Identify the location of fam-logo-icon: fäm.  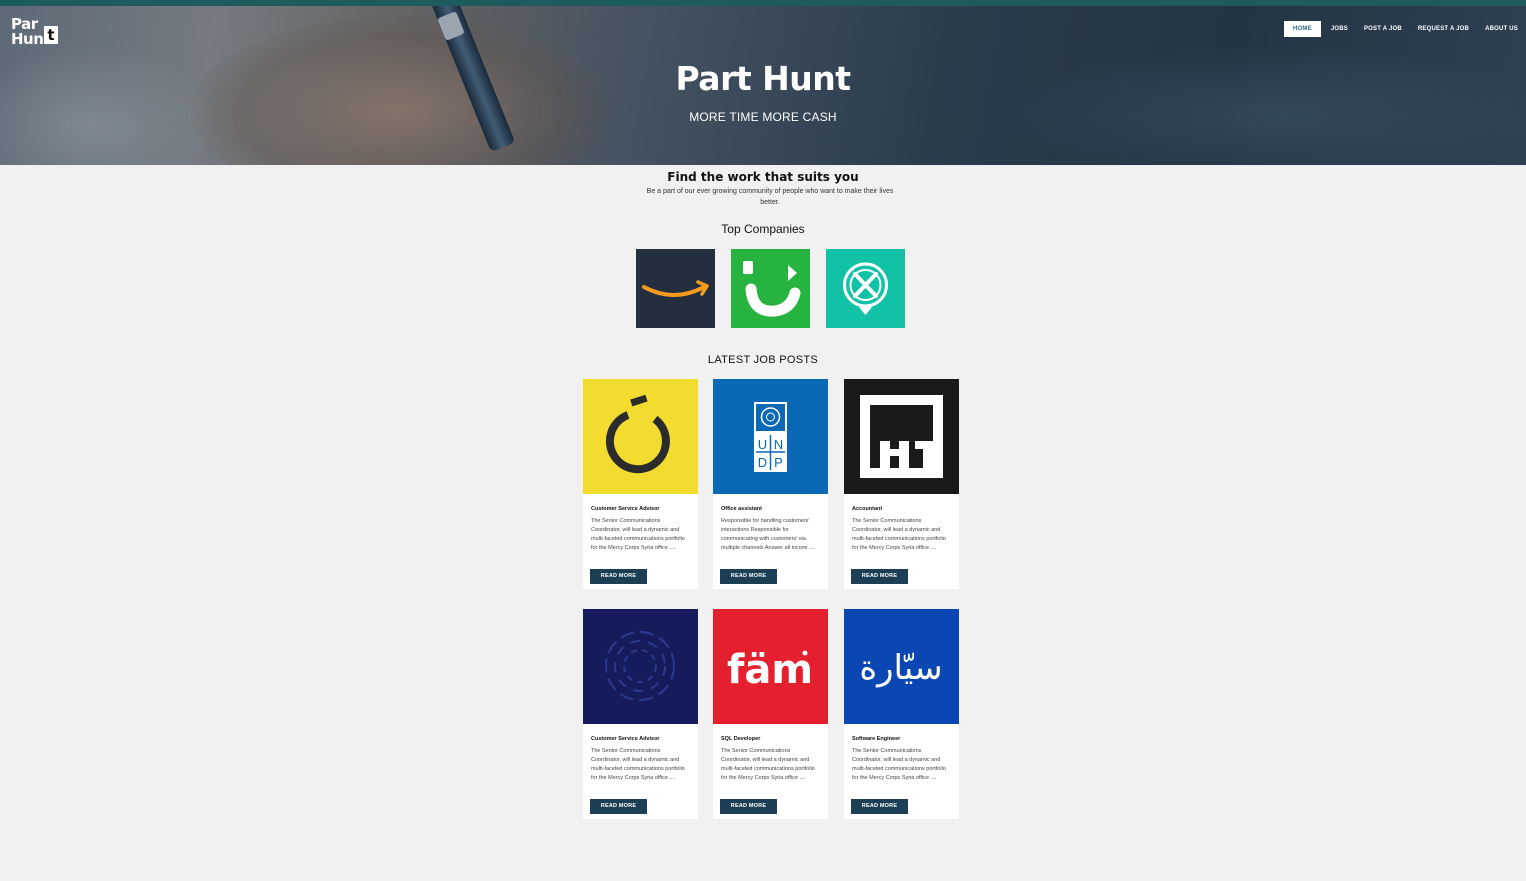
(770, 670).